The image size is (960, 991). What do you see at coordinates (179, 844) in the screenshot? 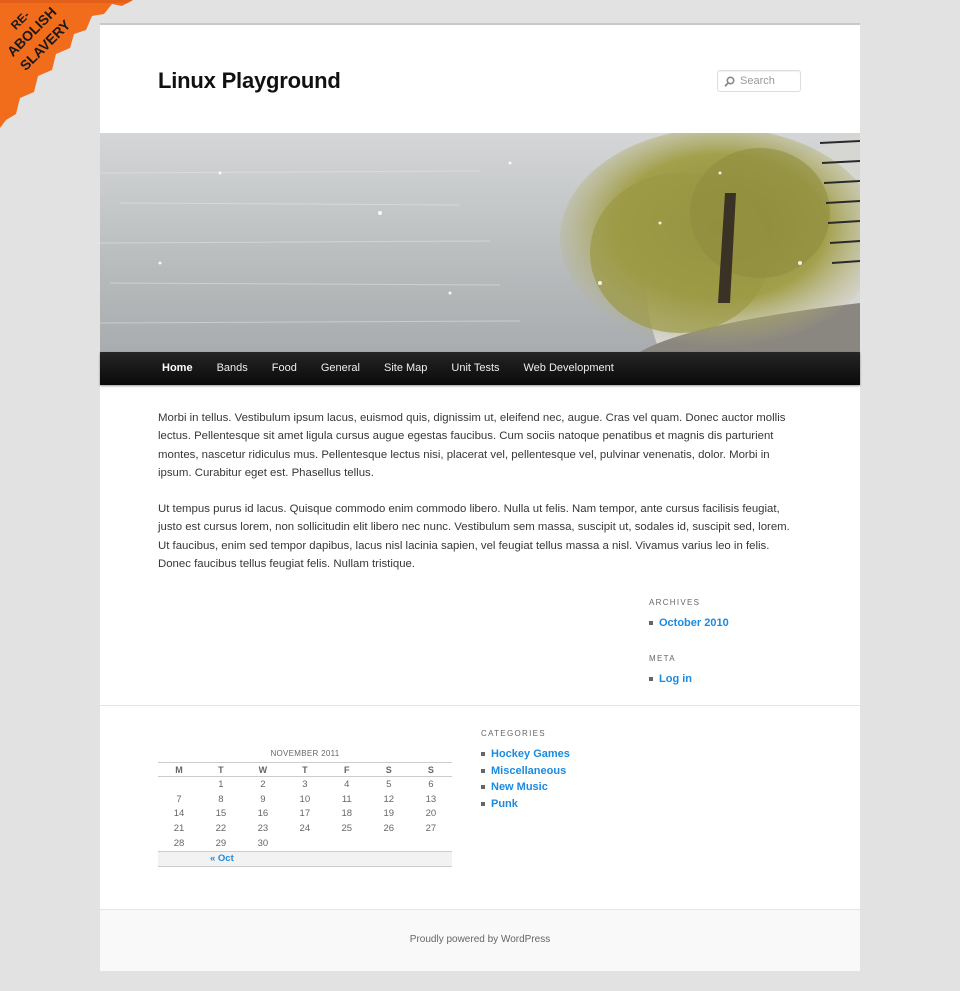
I see `calendar-day: 28` at bounding box center [179, 844].